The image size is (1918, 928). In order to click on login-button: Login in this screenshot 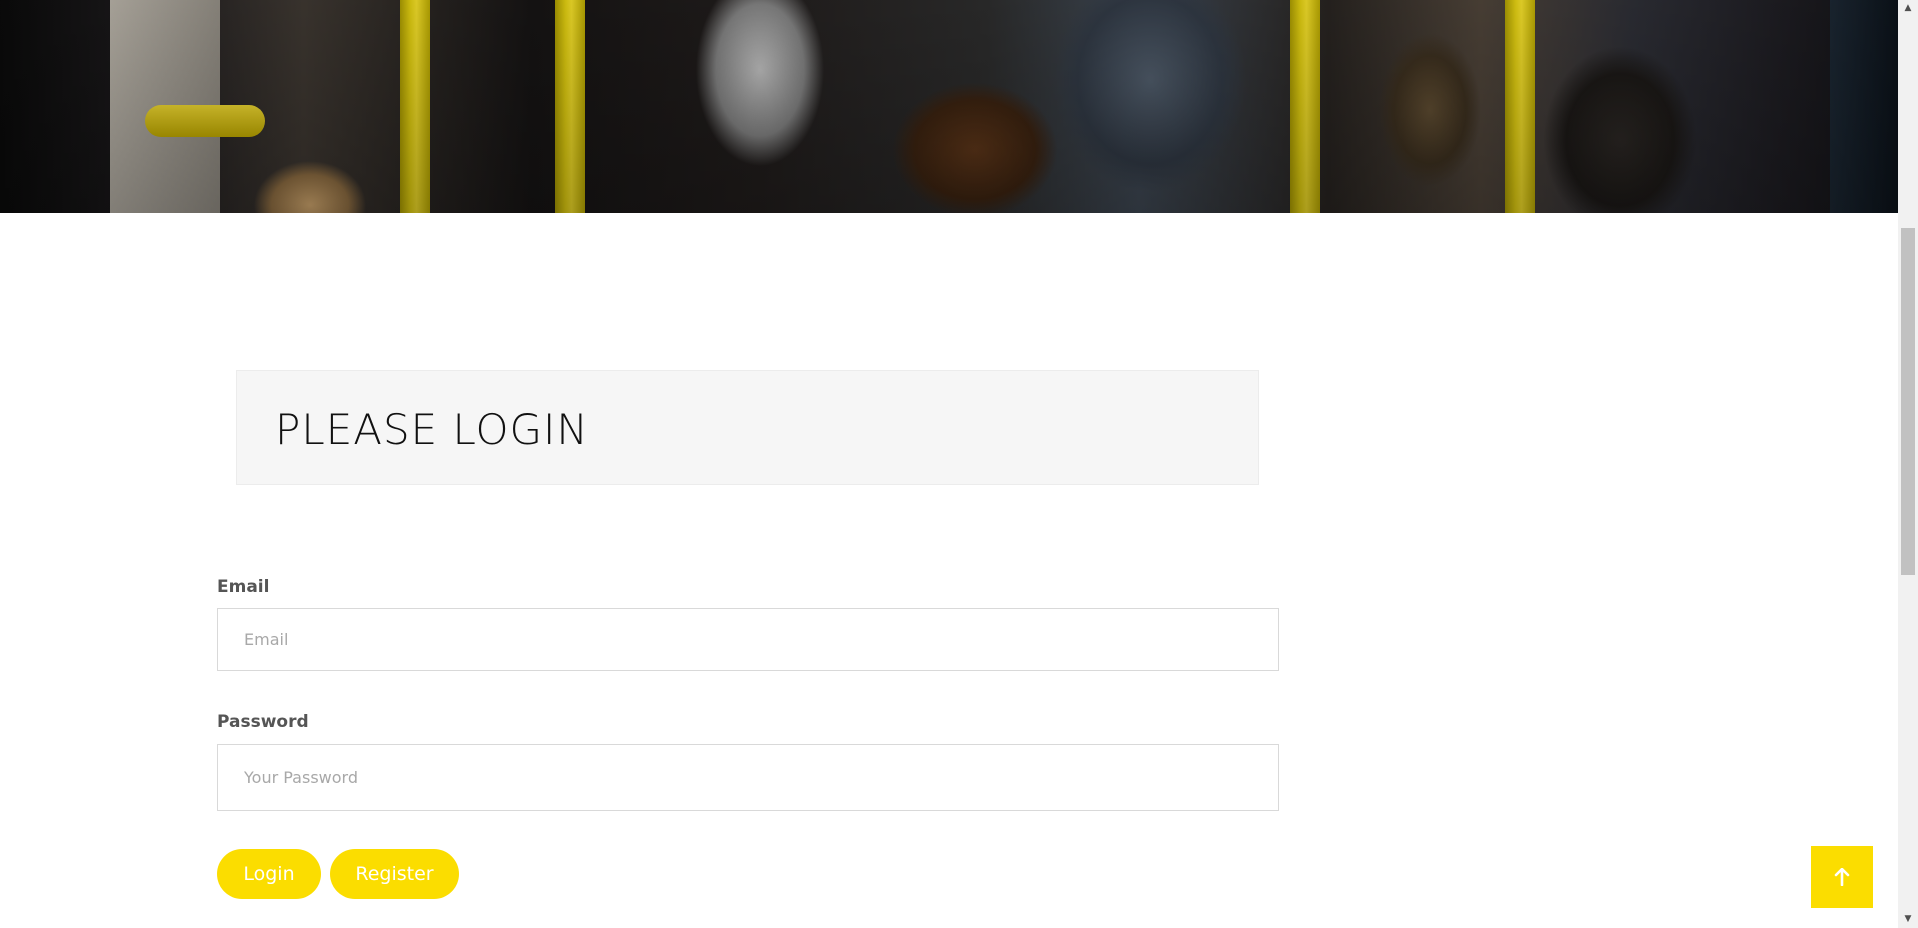, I will do `click(269, 874)`.